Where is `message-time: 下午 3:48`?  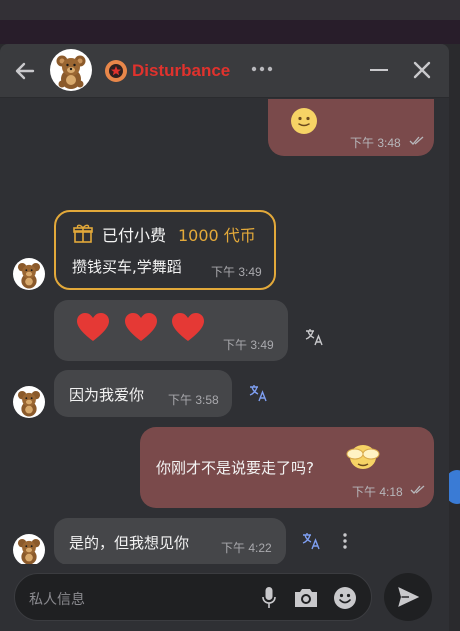 message-time: 下午 3:48 is located at coordinates (375, 143).